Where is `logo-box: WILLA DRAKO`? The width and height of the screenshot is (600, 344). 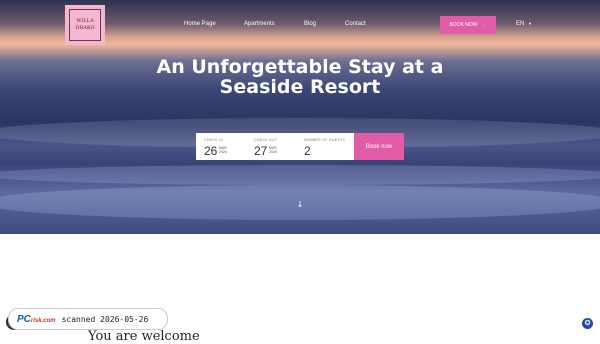
logo-box: WILLA DRAKO is located at coordinates (85, 25).